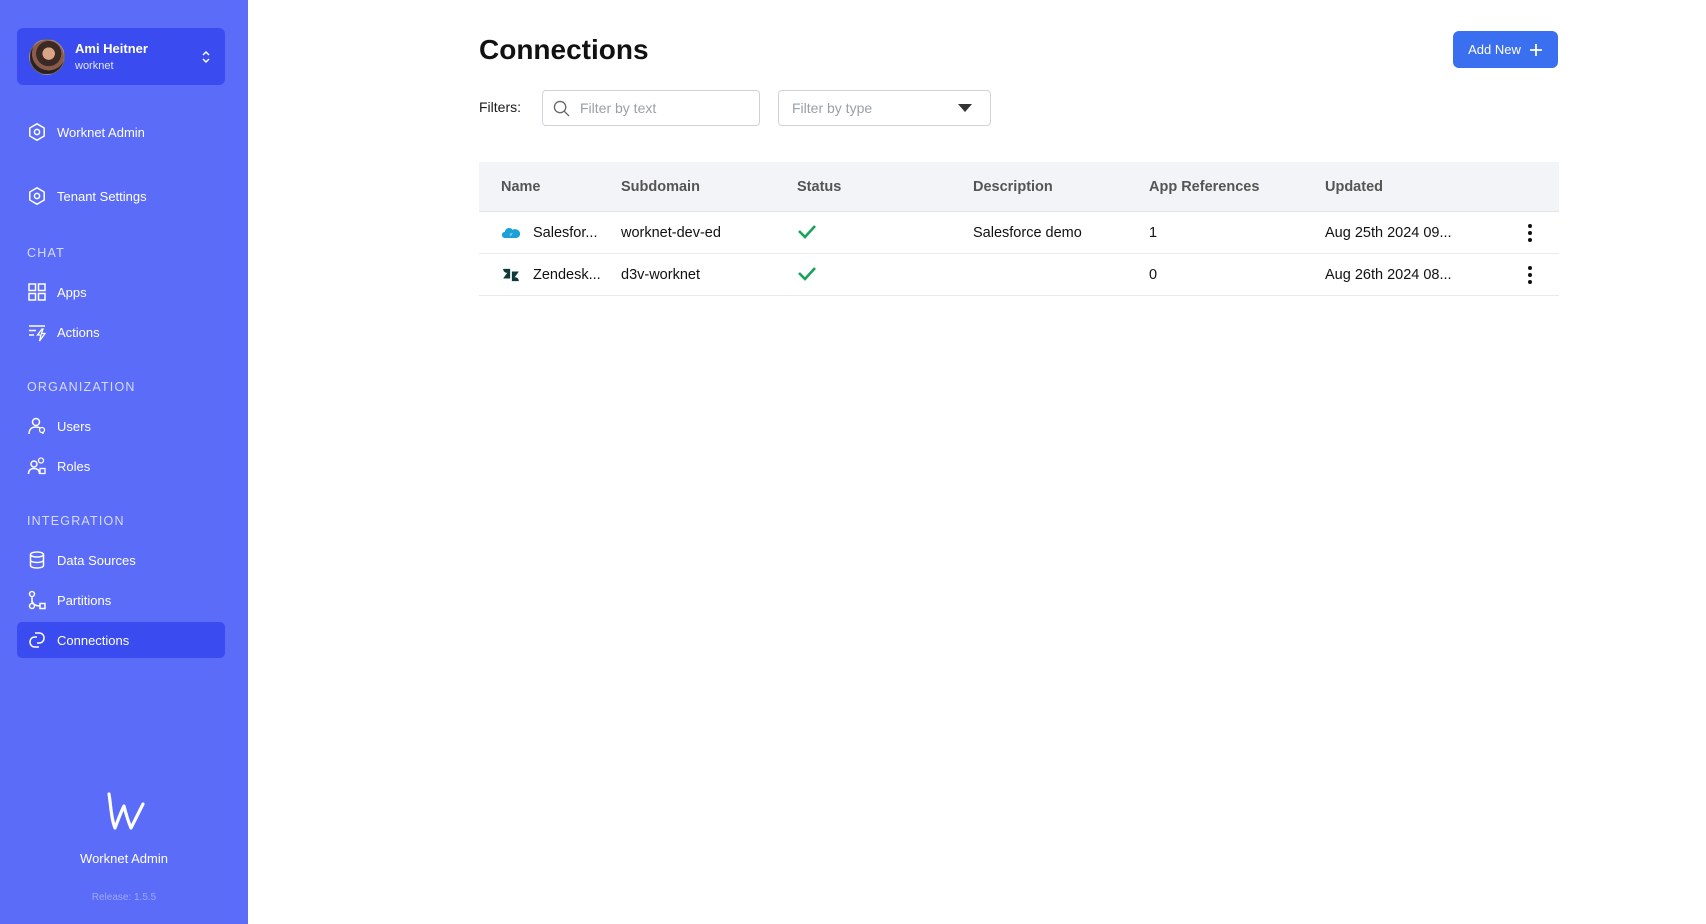  Describe the element at coordinates (885, 187) in the screenshot. I see `column-header-status: Status` at that location.